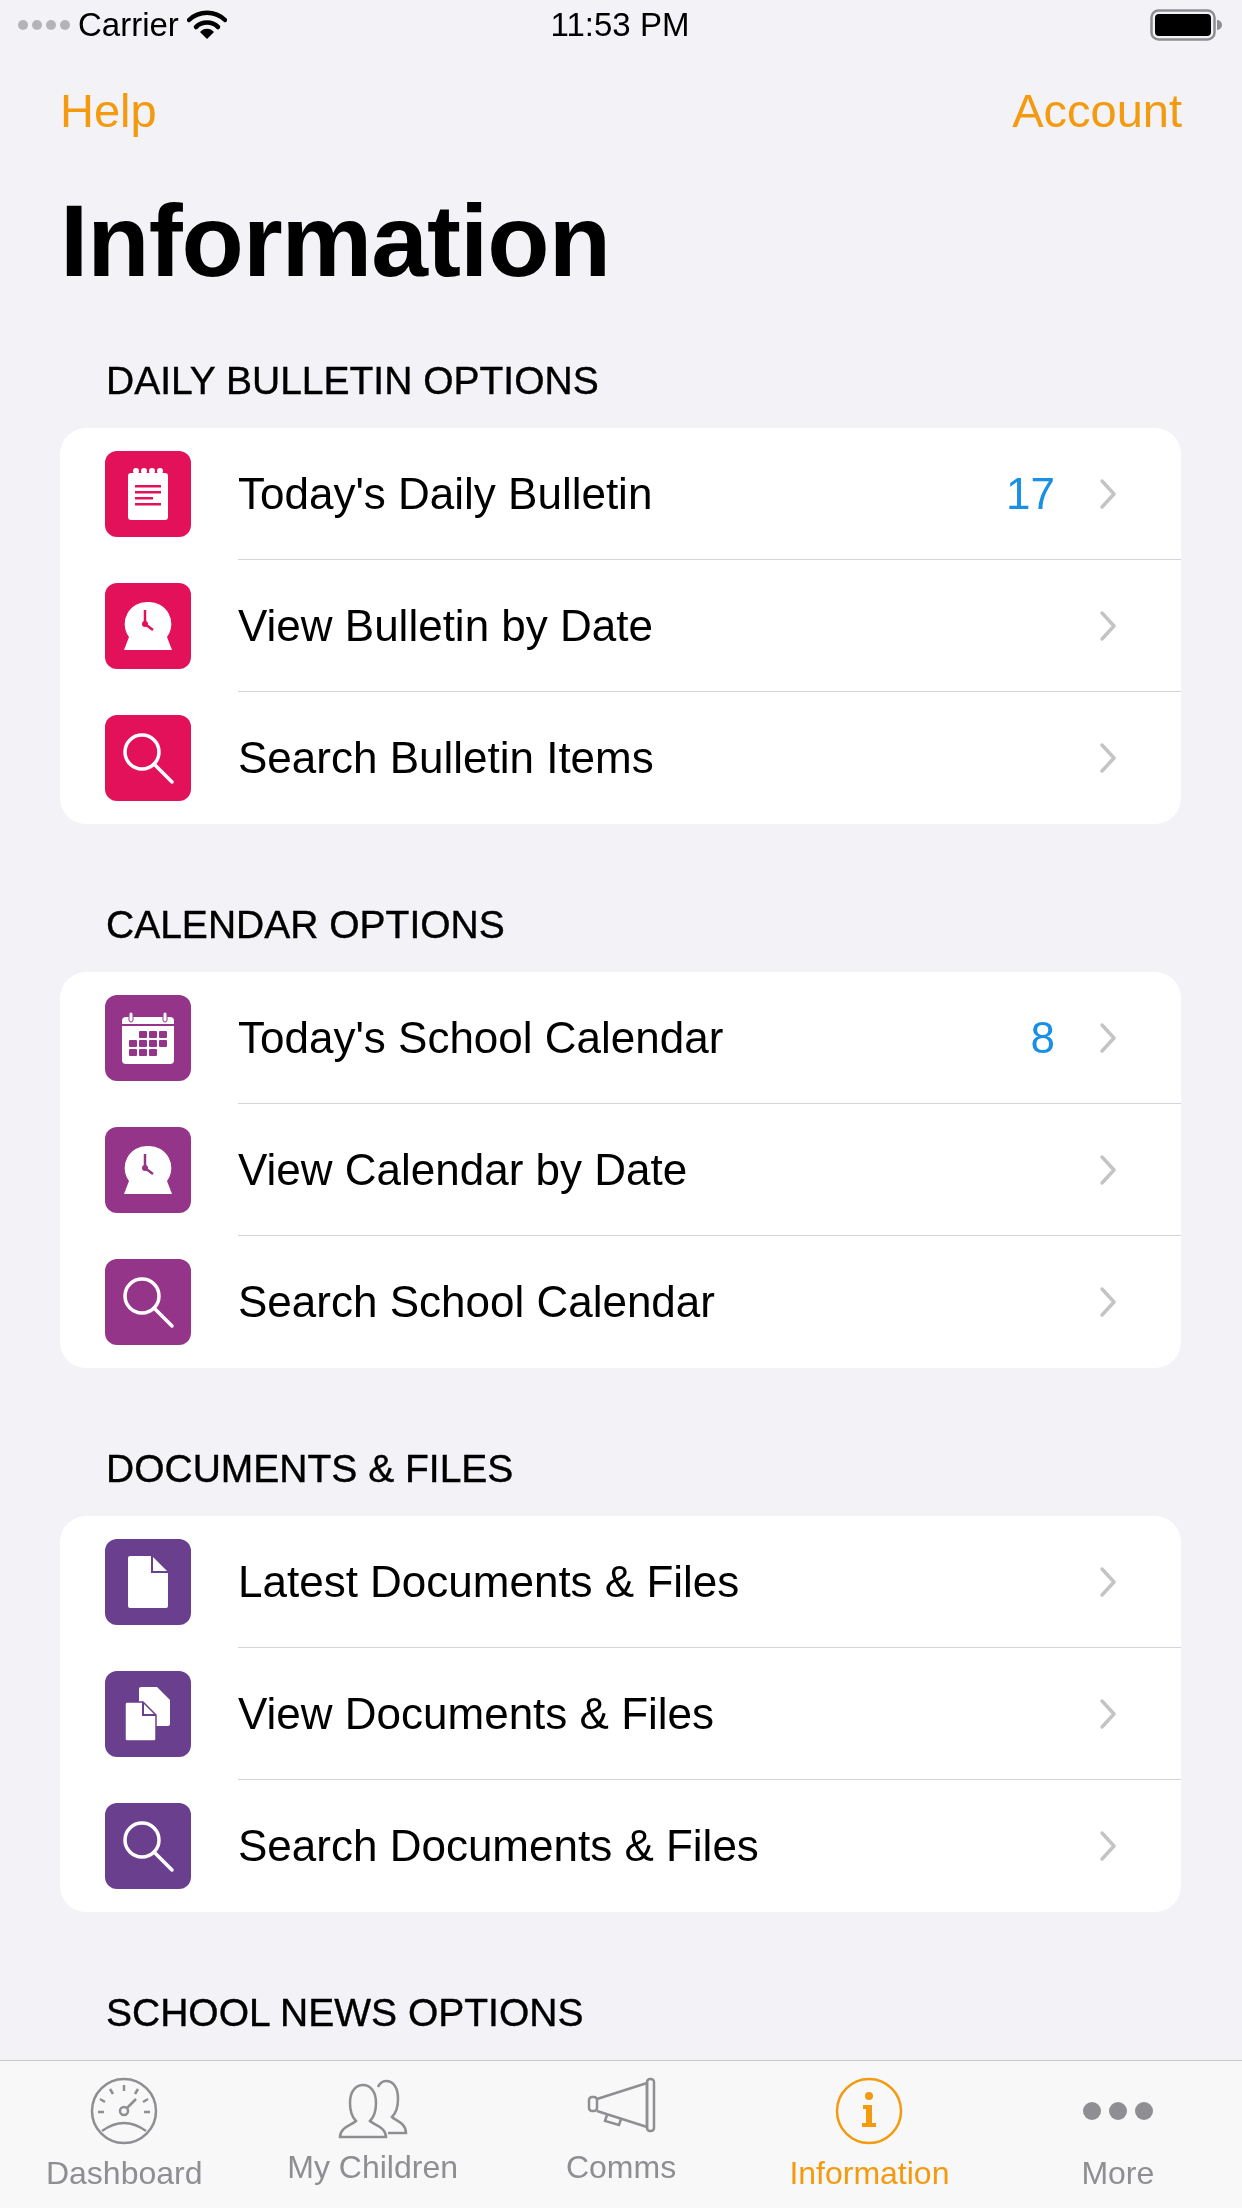 The image size is (1242, 2208). I want to click on menu-row: Today's Daily Bulletin 17, so click(620, 494).